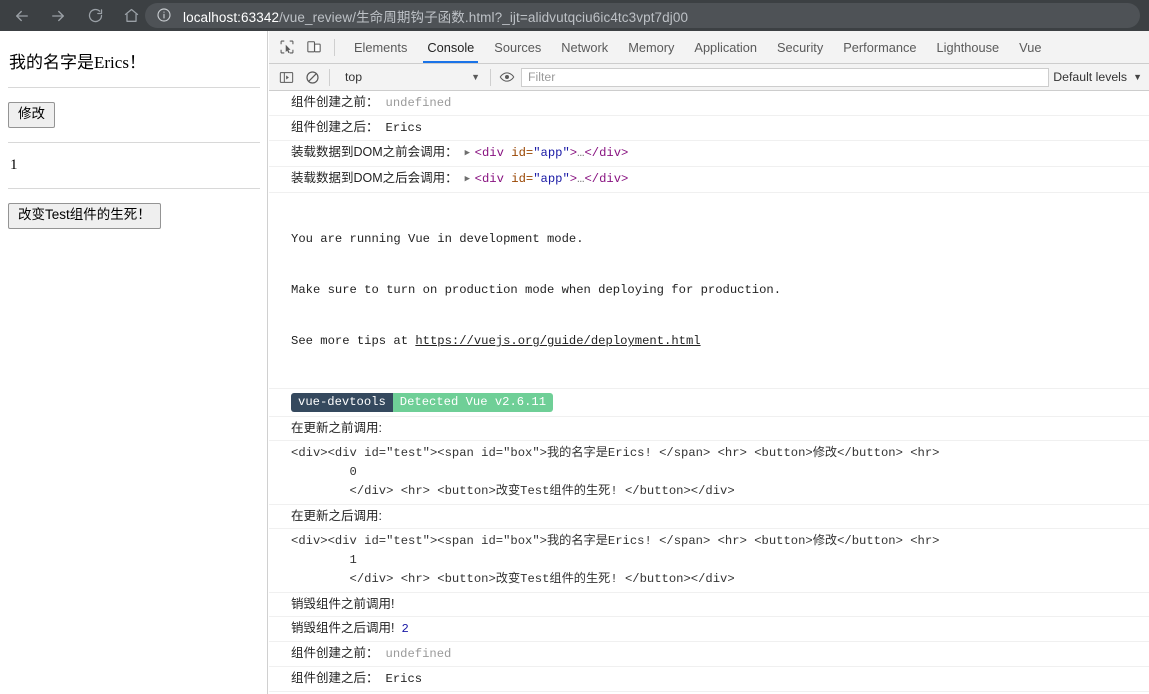  What do you see at coordinates (165, 16) in the screenshot?
I see `info-circle-icon` at bounding box center [165, 16].